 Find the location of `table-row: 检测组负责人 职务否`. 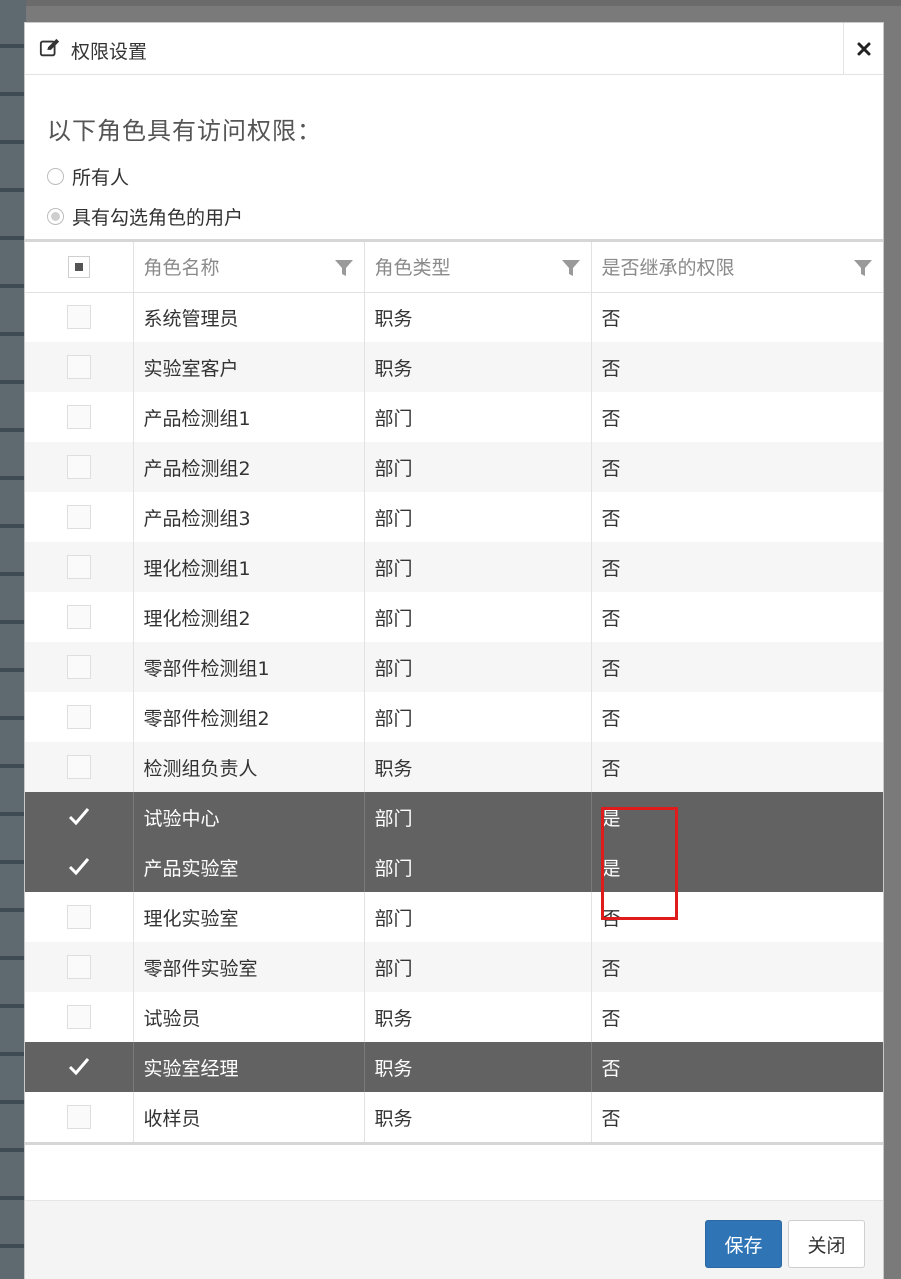

table-row: 检测组负责人 职务否 is located at coordinates (454, 767).